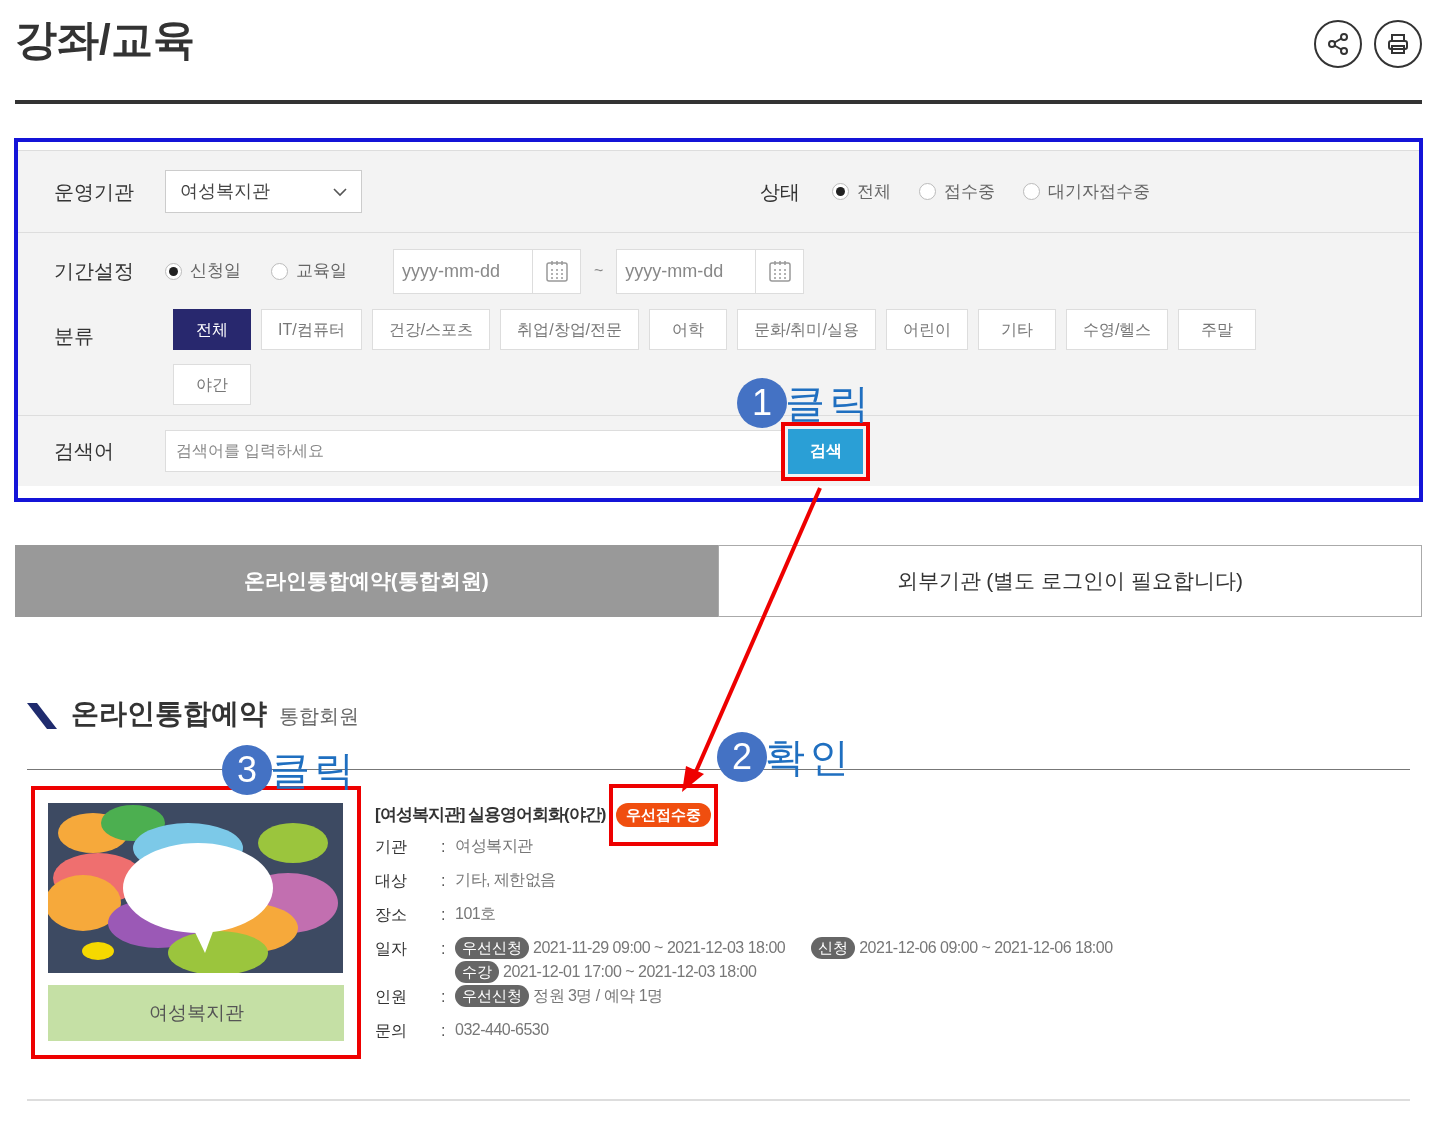 The width and height of the screenshot is (1437, 1125). I want to click on organization-label: 여성복지관, so click(196, 1013).